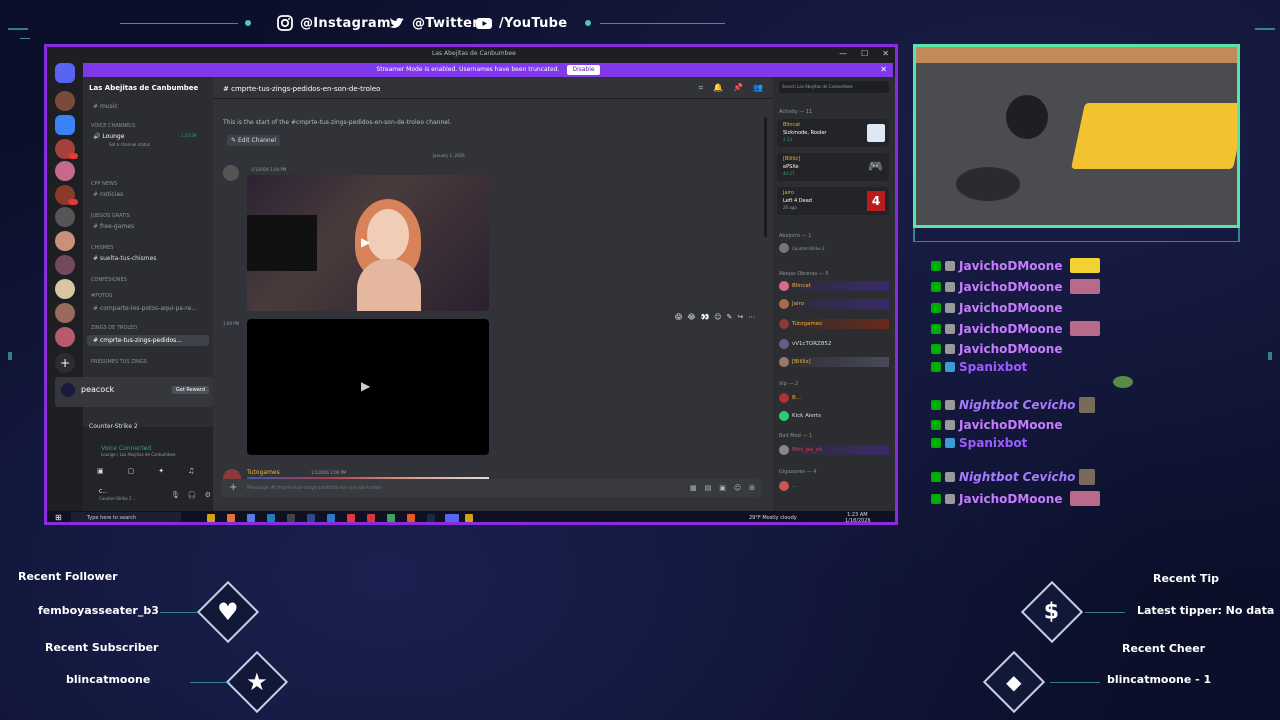  Describe the element at coordinates (521, 23) in the screenshot. I see `social-youtube: /YouTube` at that location.